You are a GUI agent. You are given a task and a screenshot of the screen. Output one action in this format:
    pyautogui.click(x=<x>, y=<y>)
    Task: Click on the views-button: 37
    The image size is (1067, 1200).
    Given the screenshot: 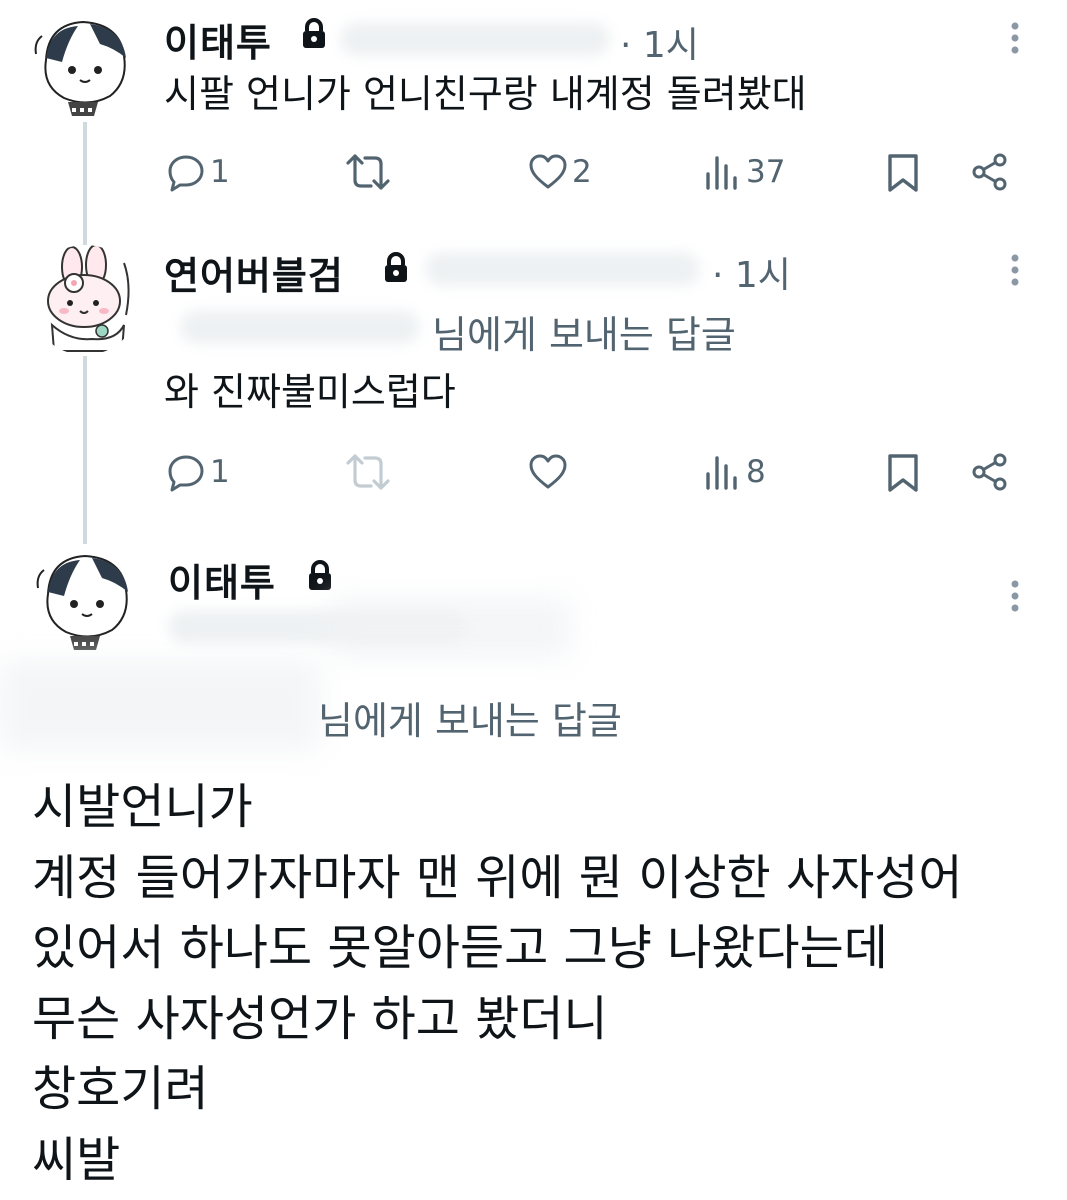 What is the action you would take?
    pyautogui.click(x=744, y=172)
    